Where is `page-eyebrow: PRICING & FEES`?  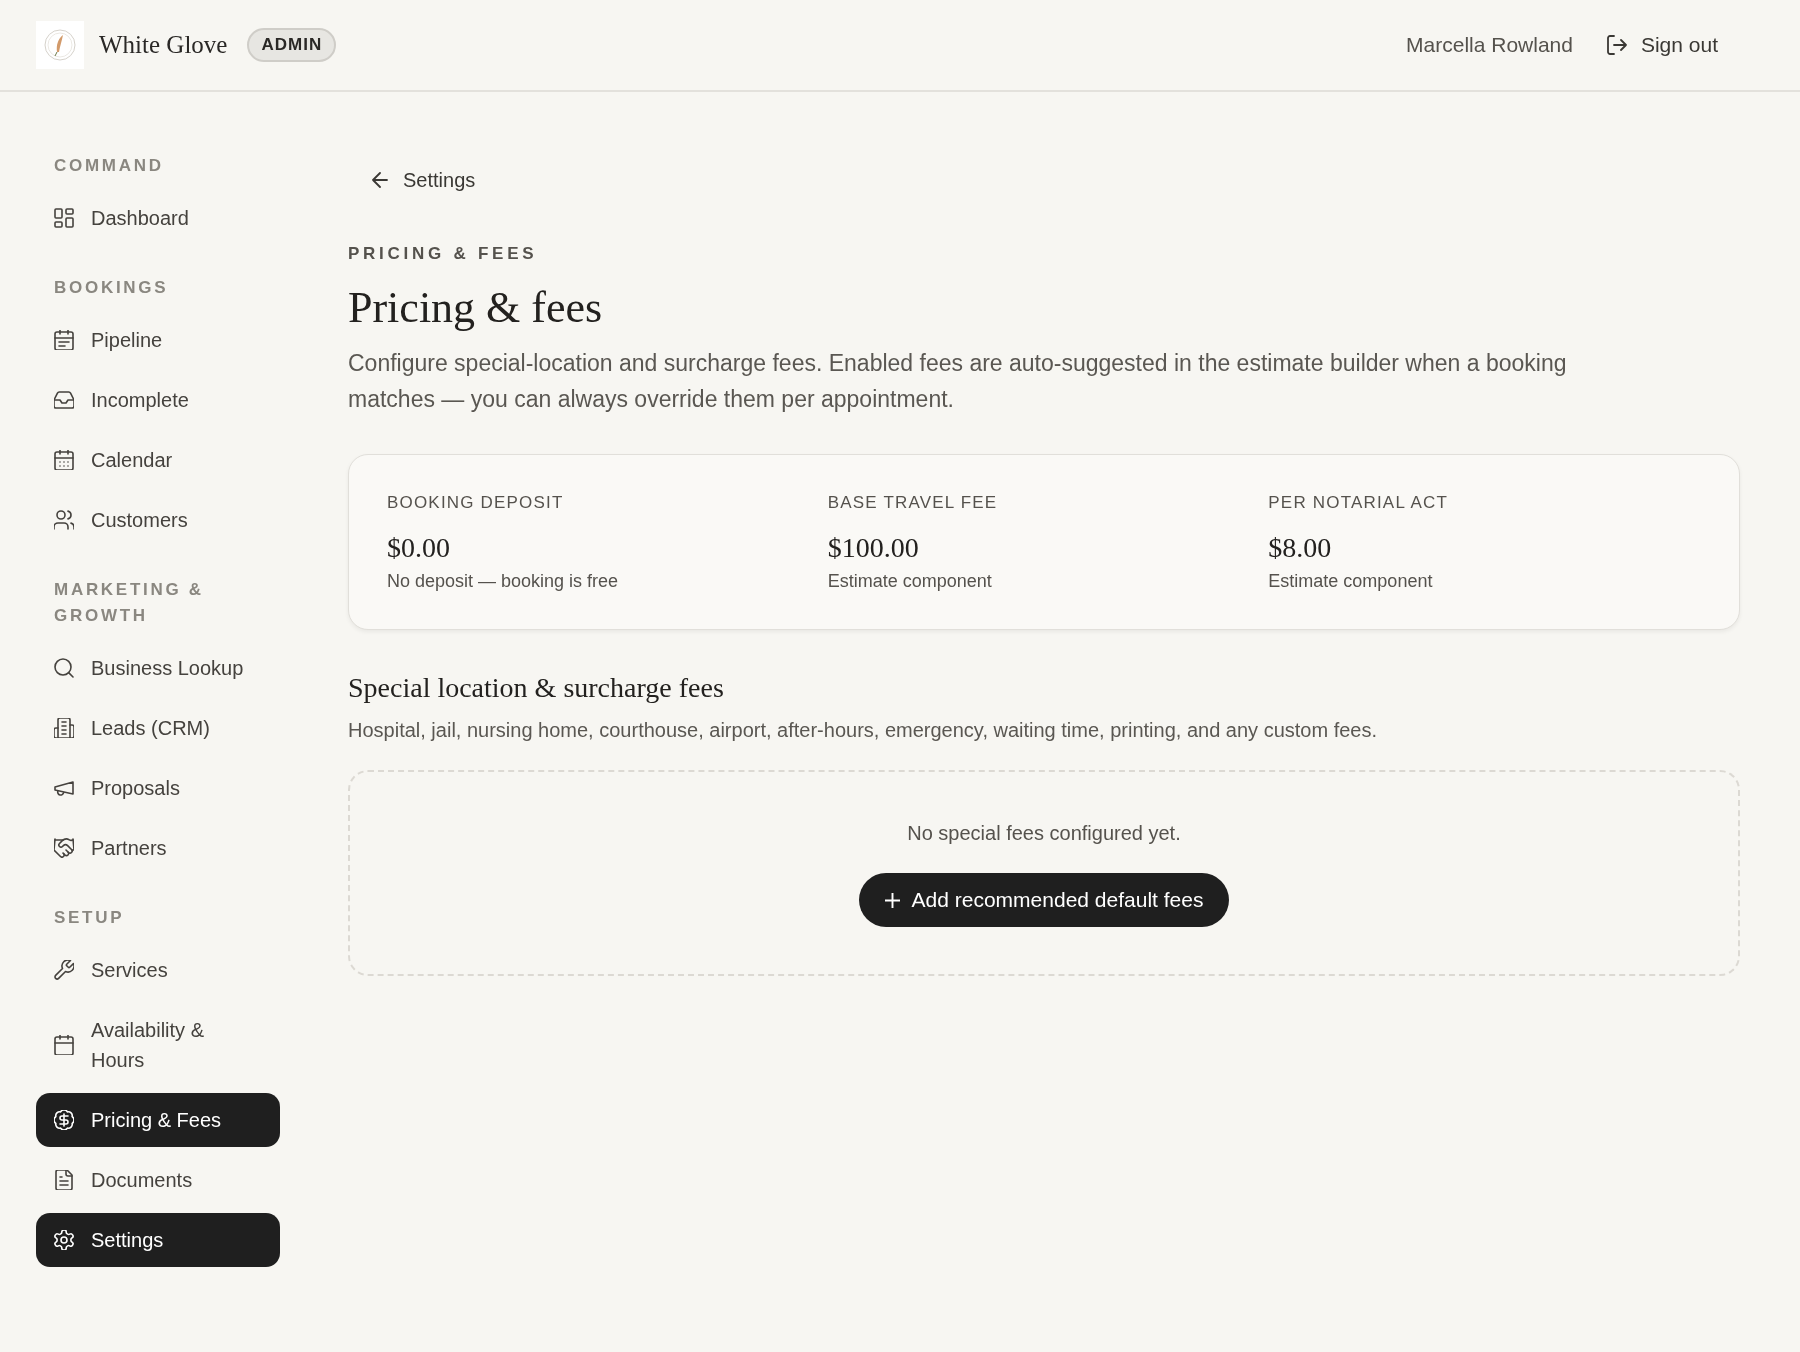
page-eyebrow: PRICING & FEES is located at coordinates (443, 254).